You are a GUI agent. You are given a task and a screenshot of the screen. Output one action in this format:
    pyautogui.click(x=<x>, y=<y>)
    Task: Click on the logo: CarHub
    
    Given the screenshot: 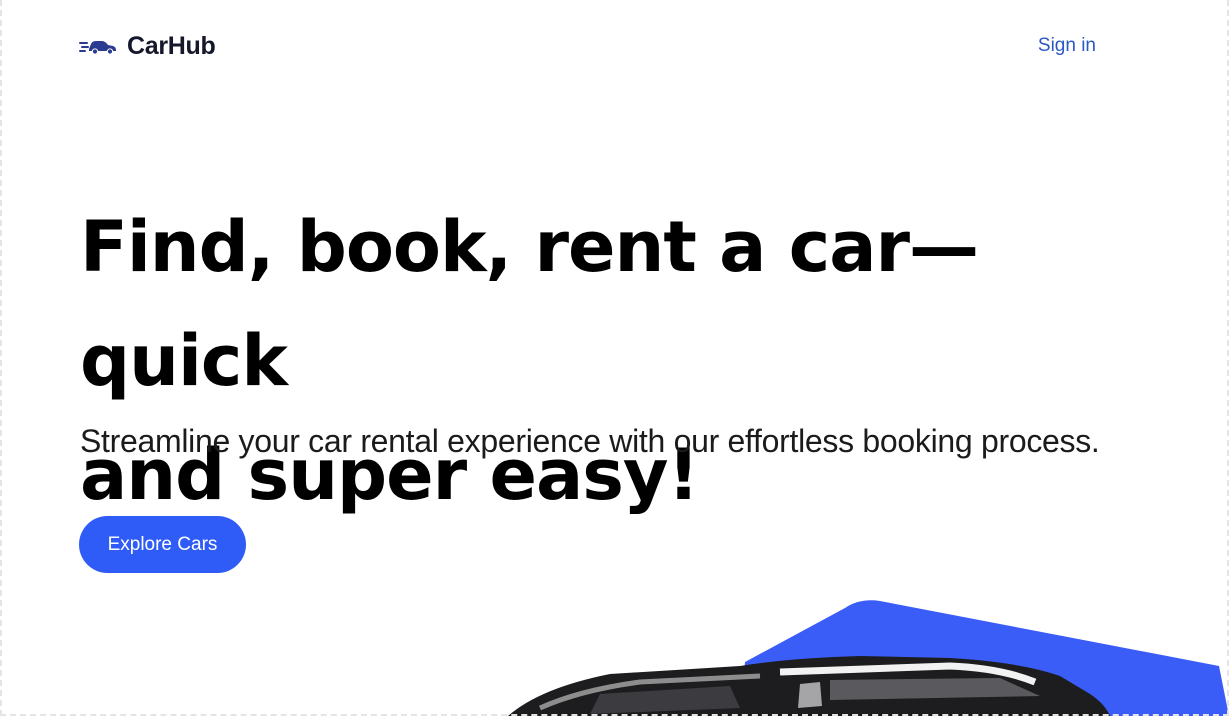 What is the action you would take?
    pyautogui.click(x=147, y=46)
    